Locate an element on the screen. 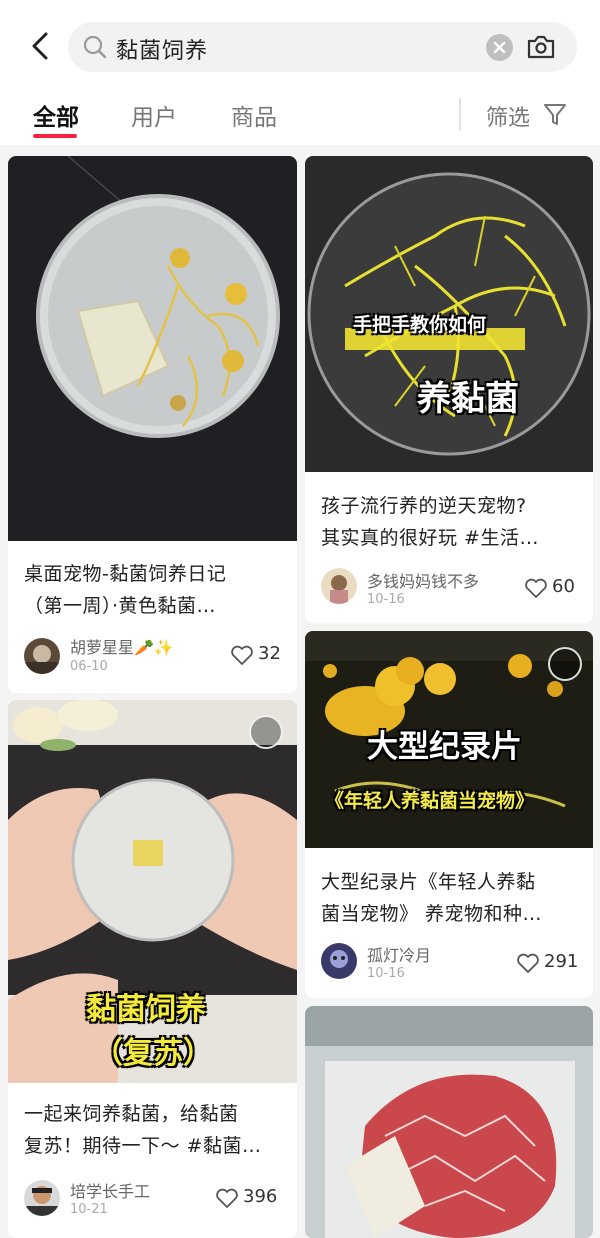  author-name: 胡萝星星🥕✨ is located at coordinates (122, 646).